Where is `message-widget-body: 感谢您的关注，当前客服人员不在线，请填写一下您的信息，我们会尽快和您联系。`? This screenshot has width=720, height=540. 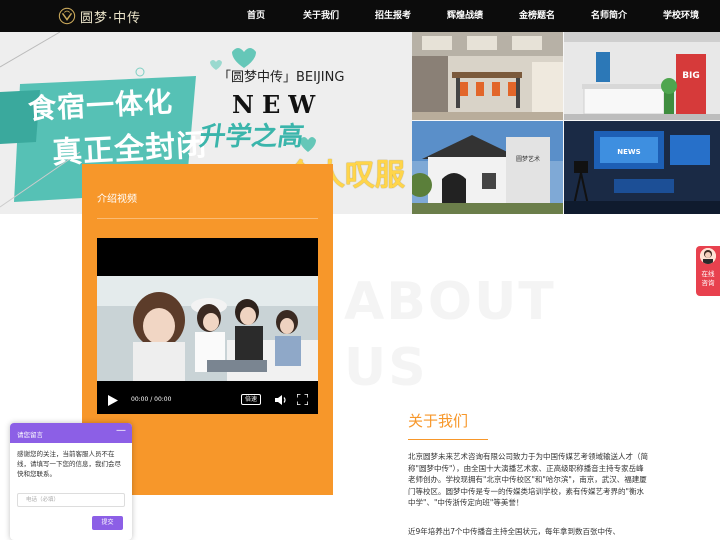
message-widget-body: 感谢您的关注，当前客服人员不在线，请填写一下您的信息，我们会尽快和您联系。 is located at coordinates (69, 464).